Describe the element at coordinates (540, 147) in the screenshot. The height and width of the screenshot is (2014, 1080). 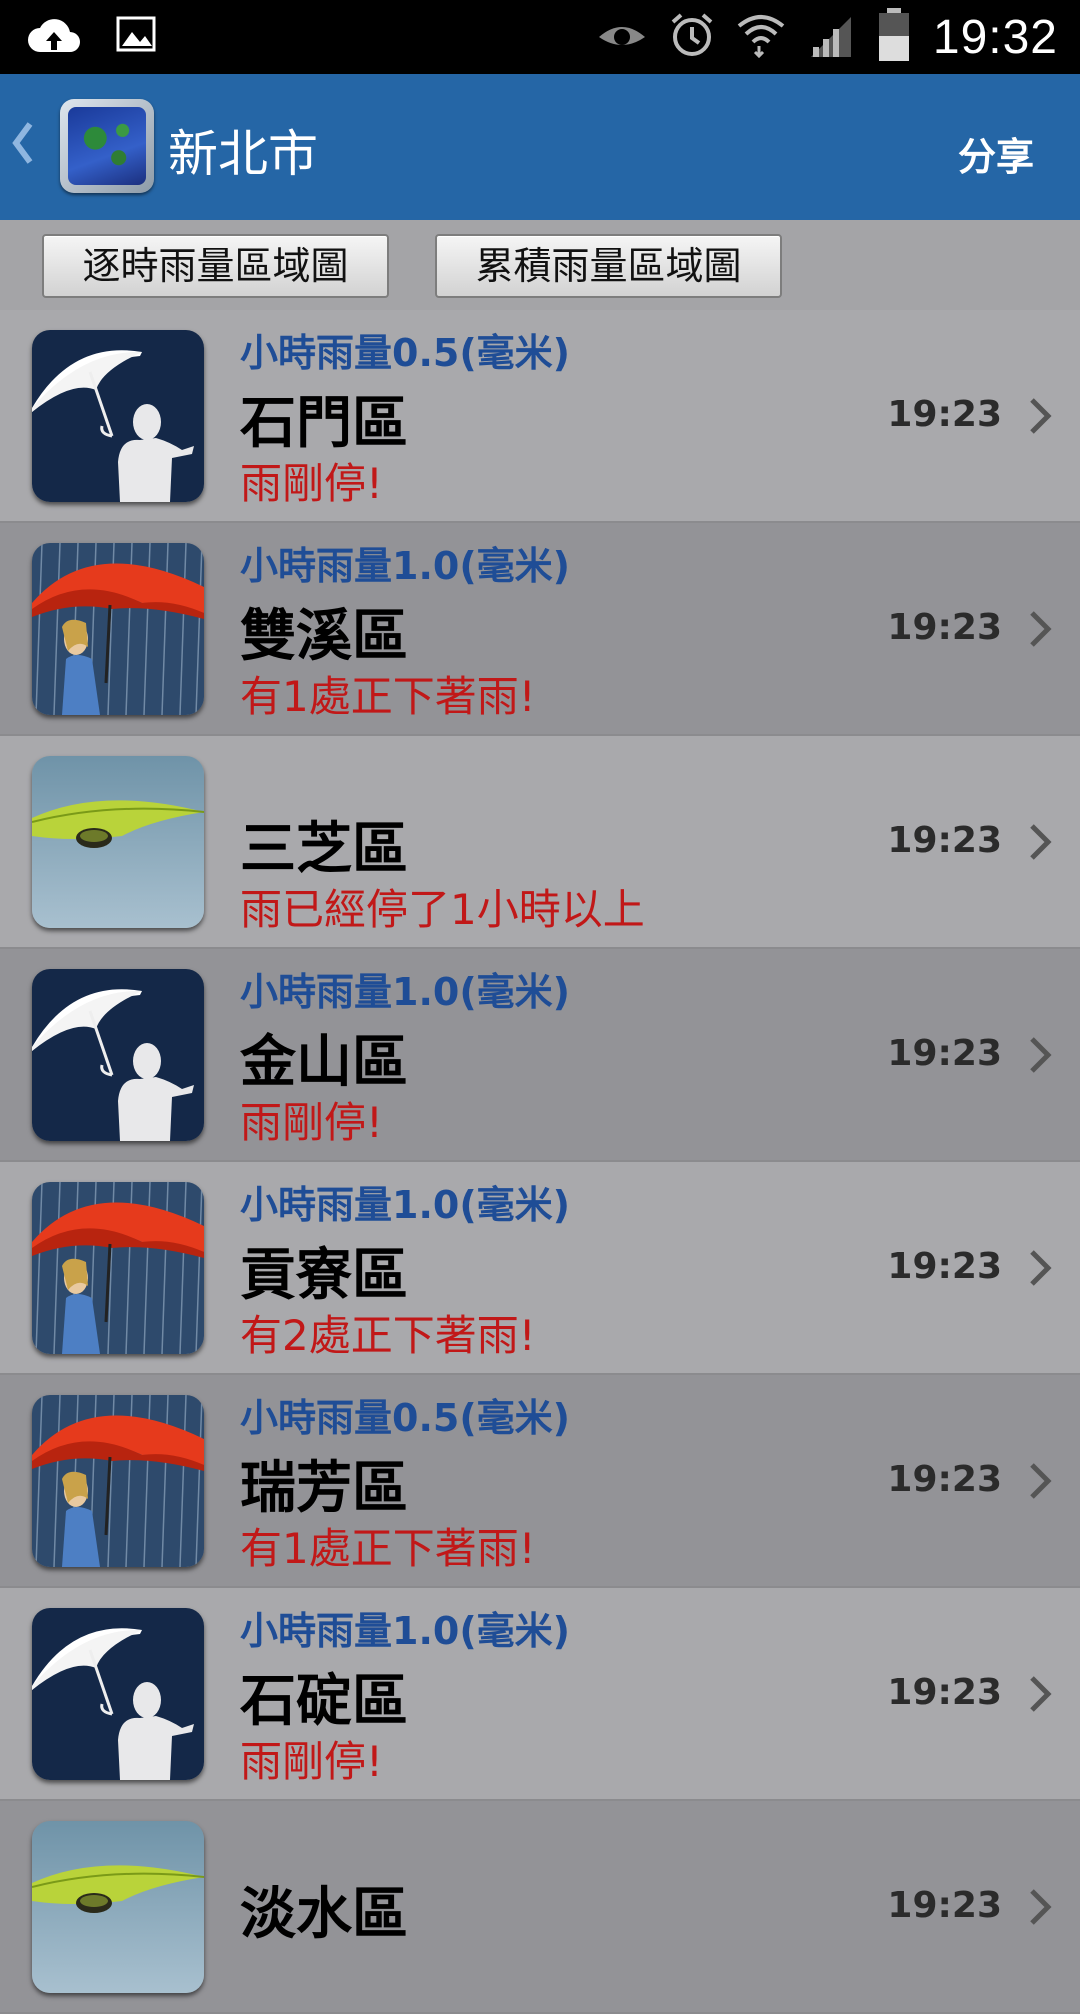
I see `action-bar: 新北市 分享` at that location.